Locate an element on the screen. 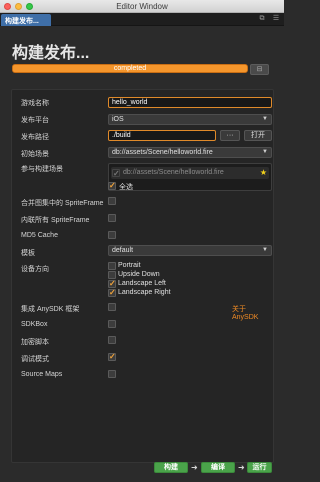  template-value: default is located at coordinates (123, 250).